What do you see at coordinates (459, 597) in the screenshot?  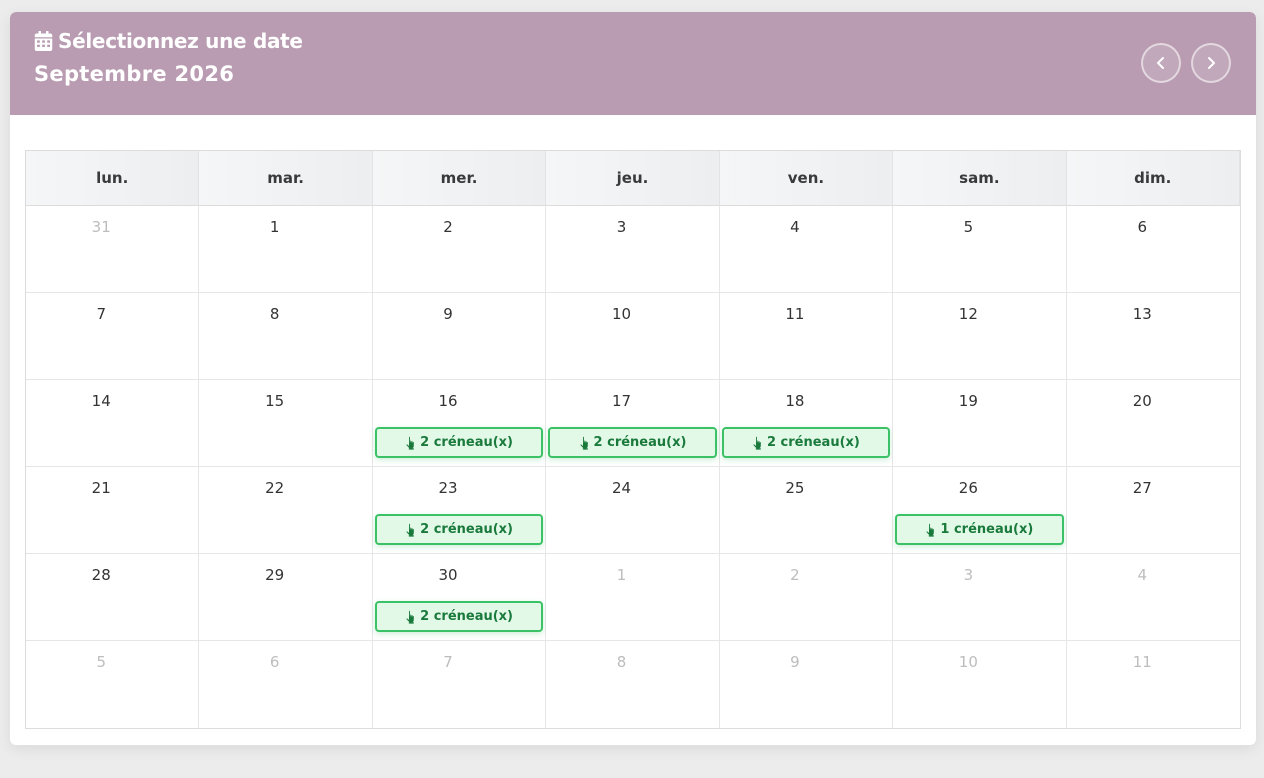 I see `day-cell: 30 2 créneau(x)` at bounding box center [459, 597].